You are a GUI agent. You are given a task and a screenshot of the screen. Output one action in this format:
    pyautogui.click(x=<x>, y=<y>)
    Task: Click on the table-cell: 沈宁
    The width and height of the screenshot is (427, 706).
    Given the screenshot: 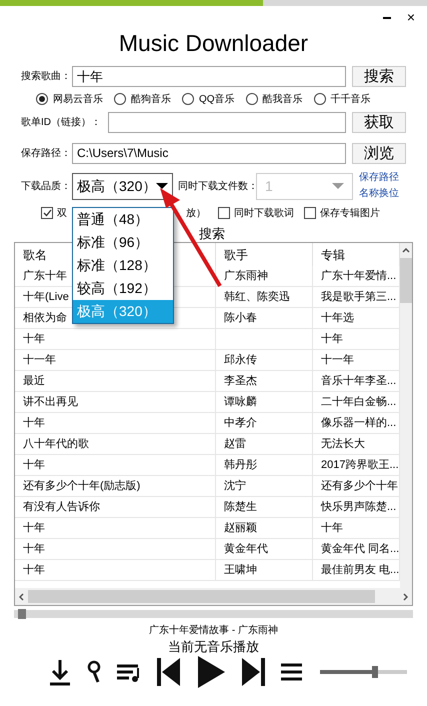 What is the action you would take?
    pyautogui.click(x=264, y=486)
    